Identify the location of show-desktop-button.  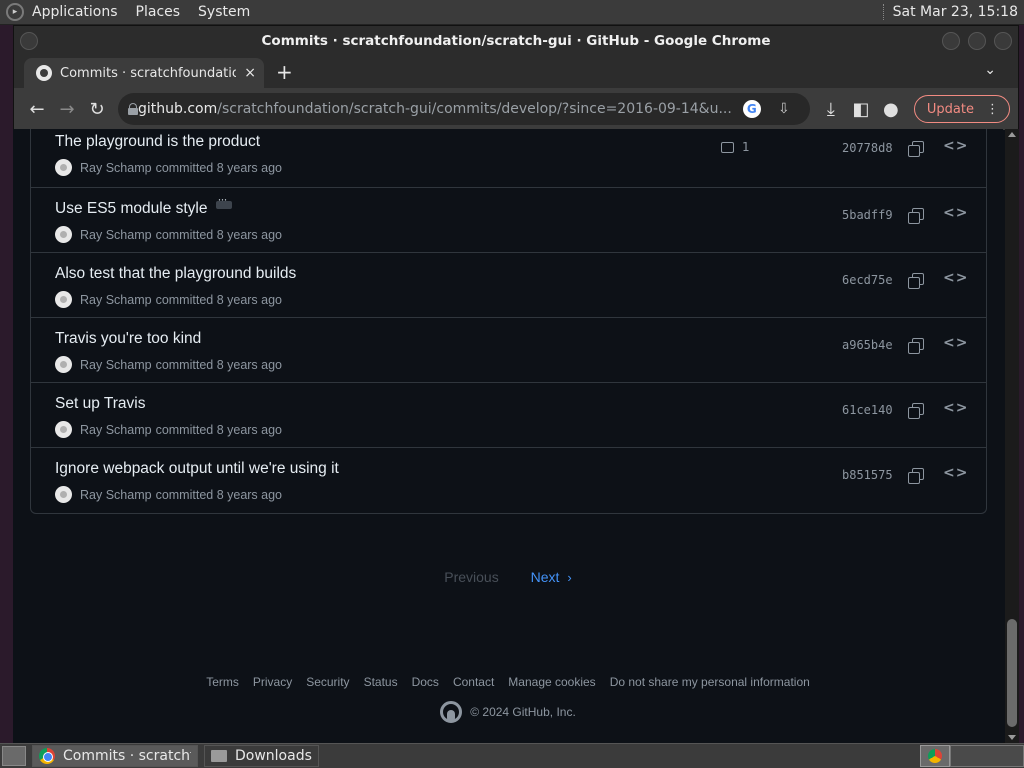
(14, 756).